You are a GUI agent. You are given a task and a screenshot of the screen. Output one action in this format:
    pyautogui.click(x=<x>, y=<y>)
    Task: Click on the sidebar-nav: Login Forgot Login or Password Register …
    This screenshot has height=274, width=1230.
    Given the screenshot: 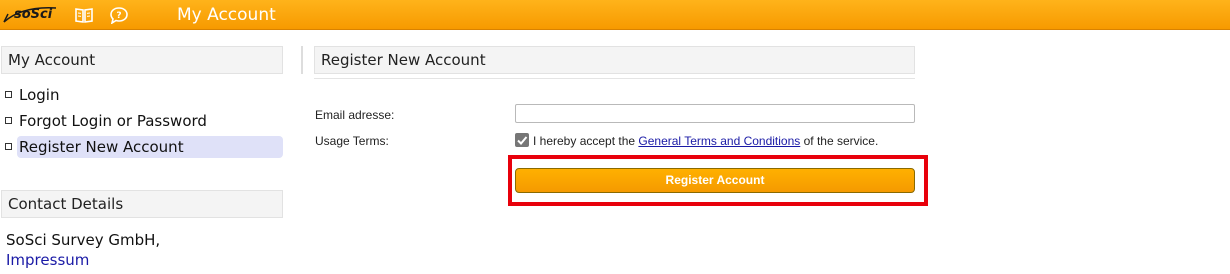 What is the action you would take?
    pyautogui.click(x=145, y=123)
    